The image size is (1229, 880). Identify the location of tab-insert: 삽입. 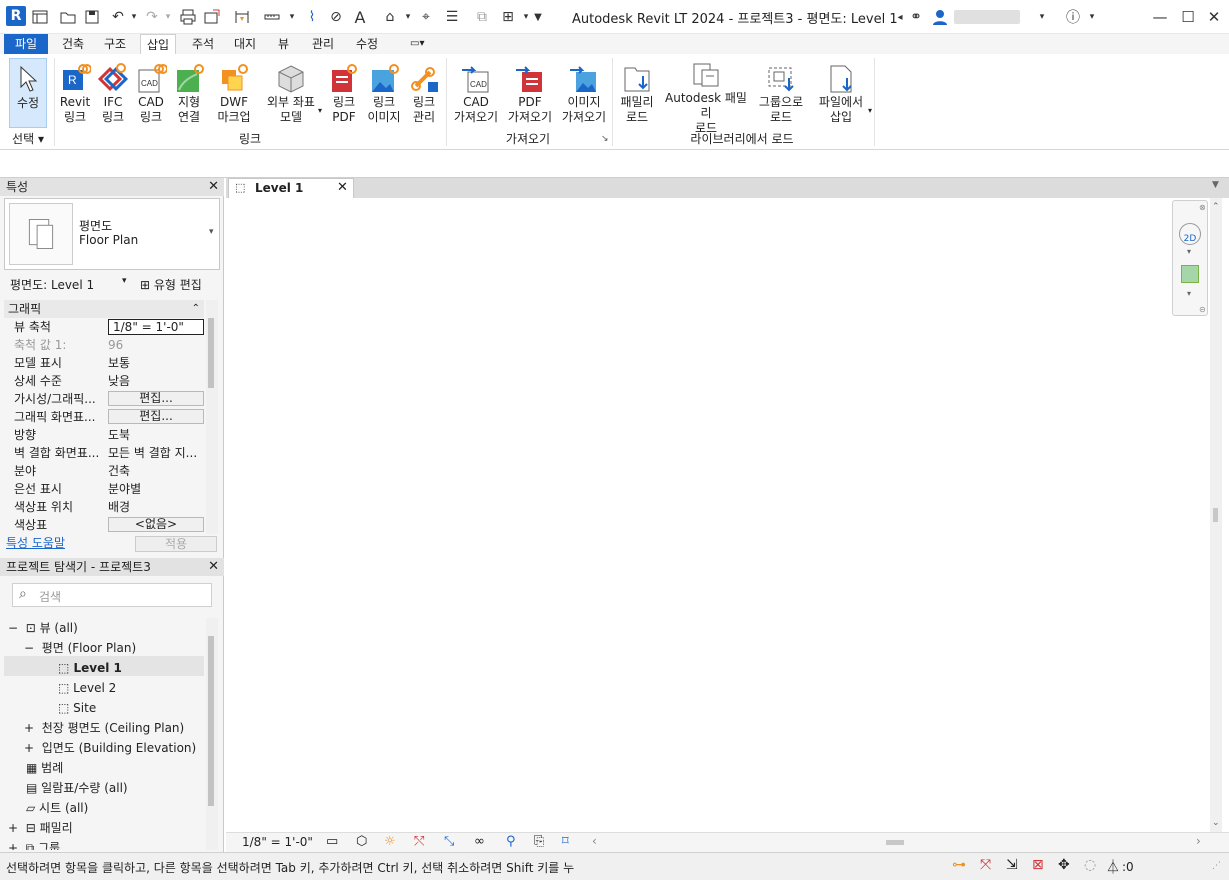
(158, 44).